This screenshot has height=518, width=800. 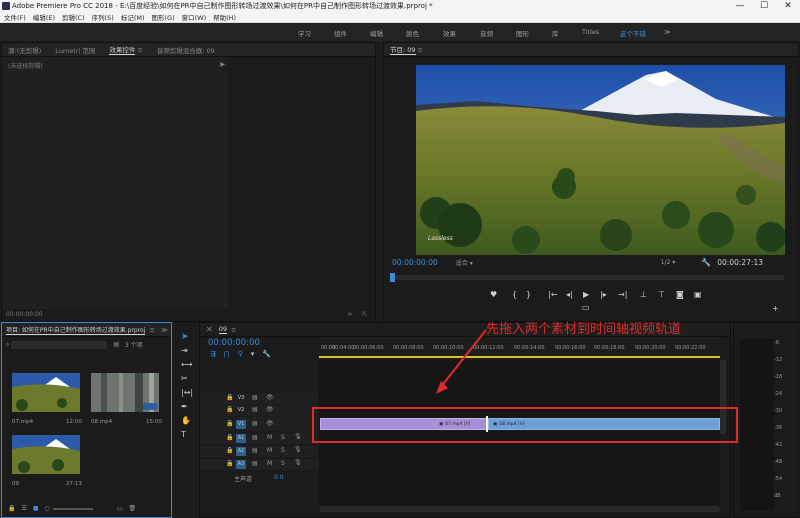 What do you see at coordinates (584, 329) in the screenshot?
I see `annotation-text: 先拖入两个素材到时间轴视频轨道` at bounding box center [584, 329].